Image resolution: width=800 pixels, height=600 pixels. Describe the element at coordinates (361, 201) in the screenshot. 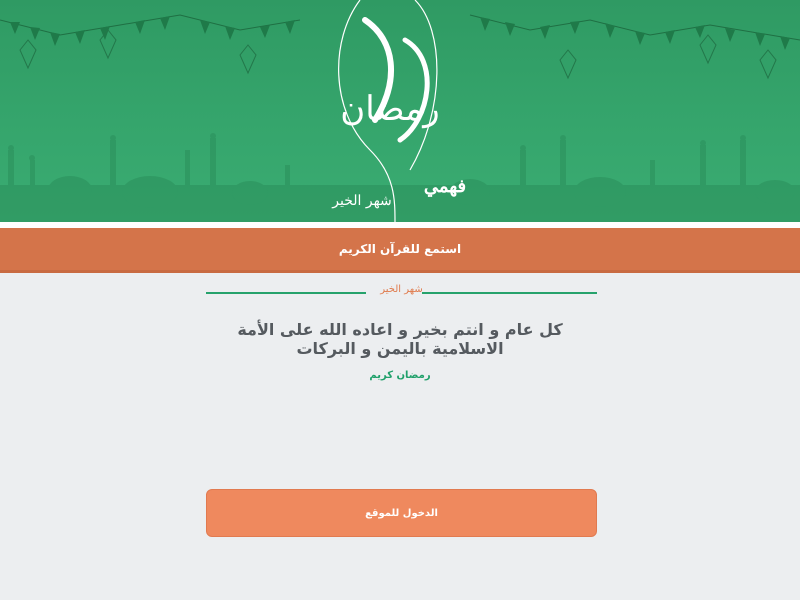

I see `logo-sub-text: شهر الخير` at that location.